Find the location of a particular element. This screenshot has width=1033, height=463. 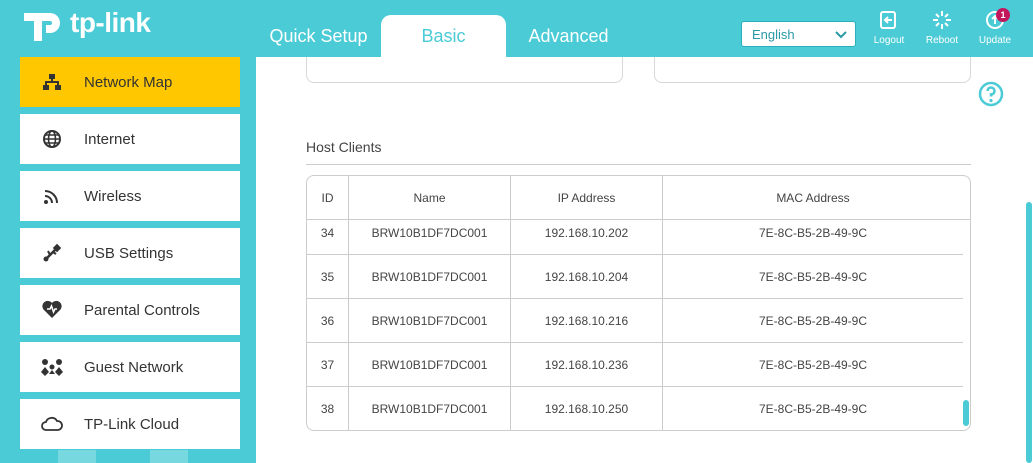

table-scrollbar-thumb is located at coordinates (966, 413).